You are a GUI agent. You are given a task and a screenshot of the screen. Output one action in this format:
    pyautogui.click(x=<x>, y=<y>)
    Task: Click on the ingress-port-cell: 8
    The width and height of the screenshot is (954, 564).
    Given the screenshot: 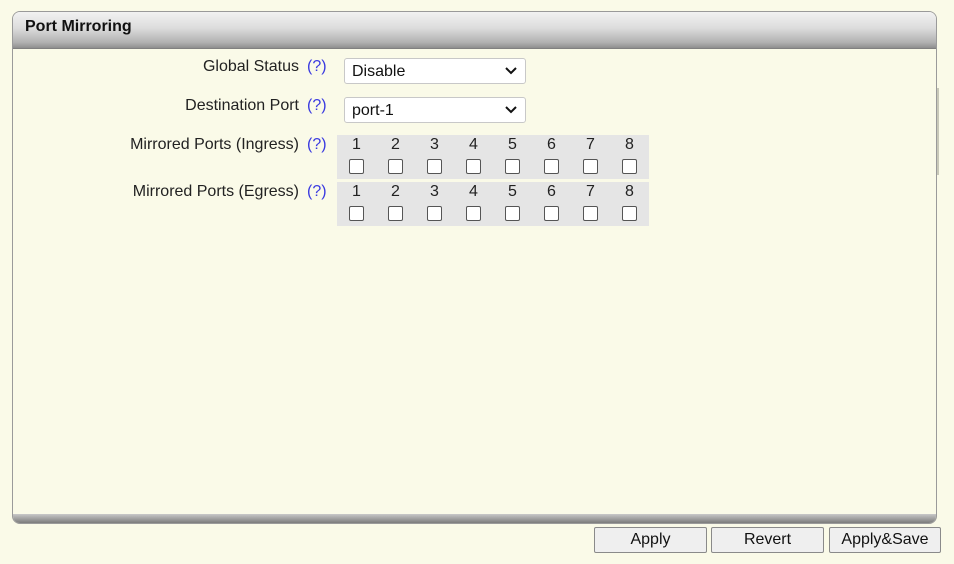 What is the action you would take?
    pyautogui.click(x=629, y=157)
    